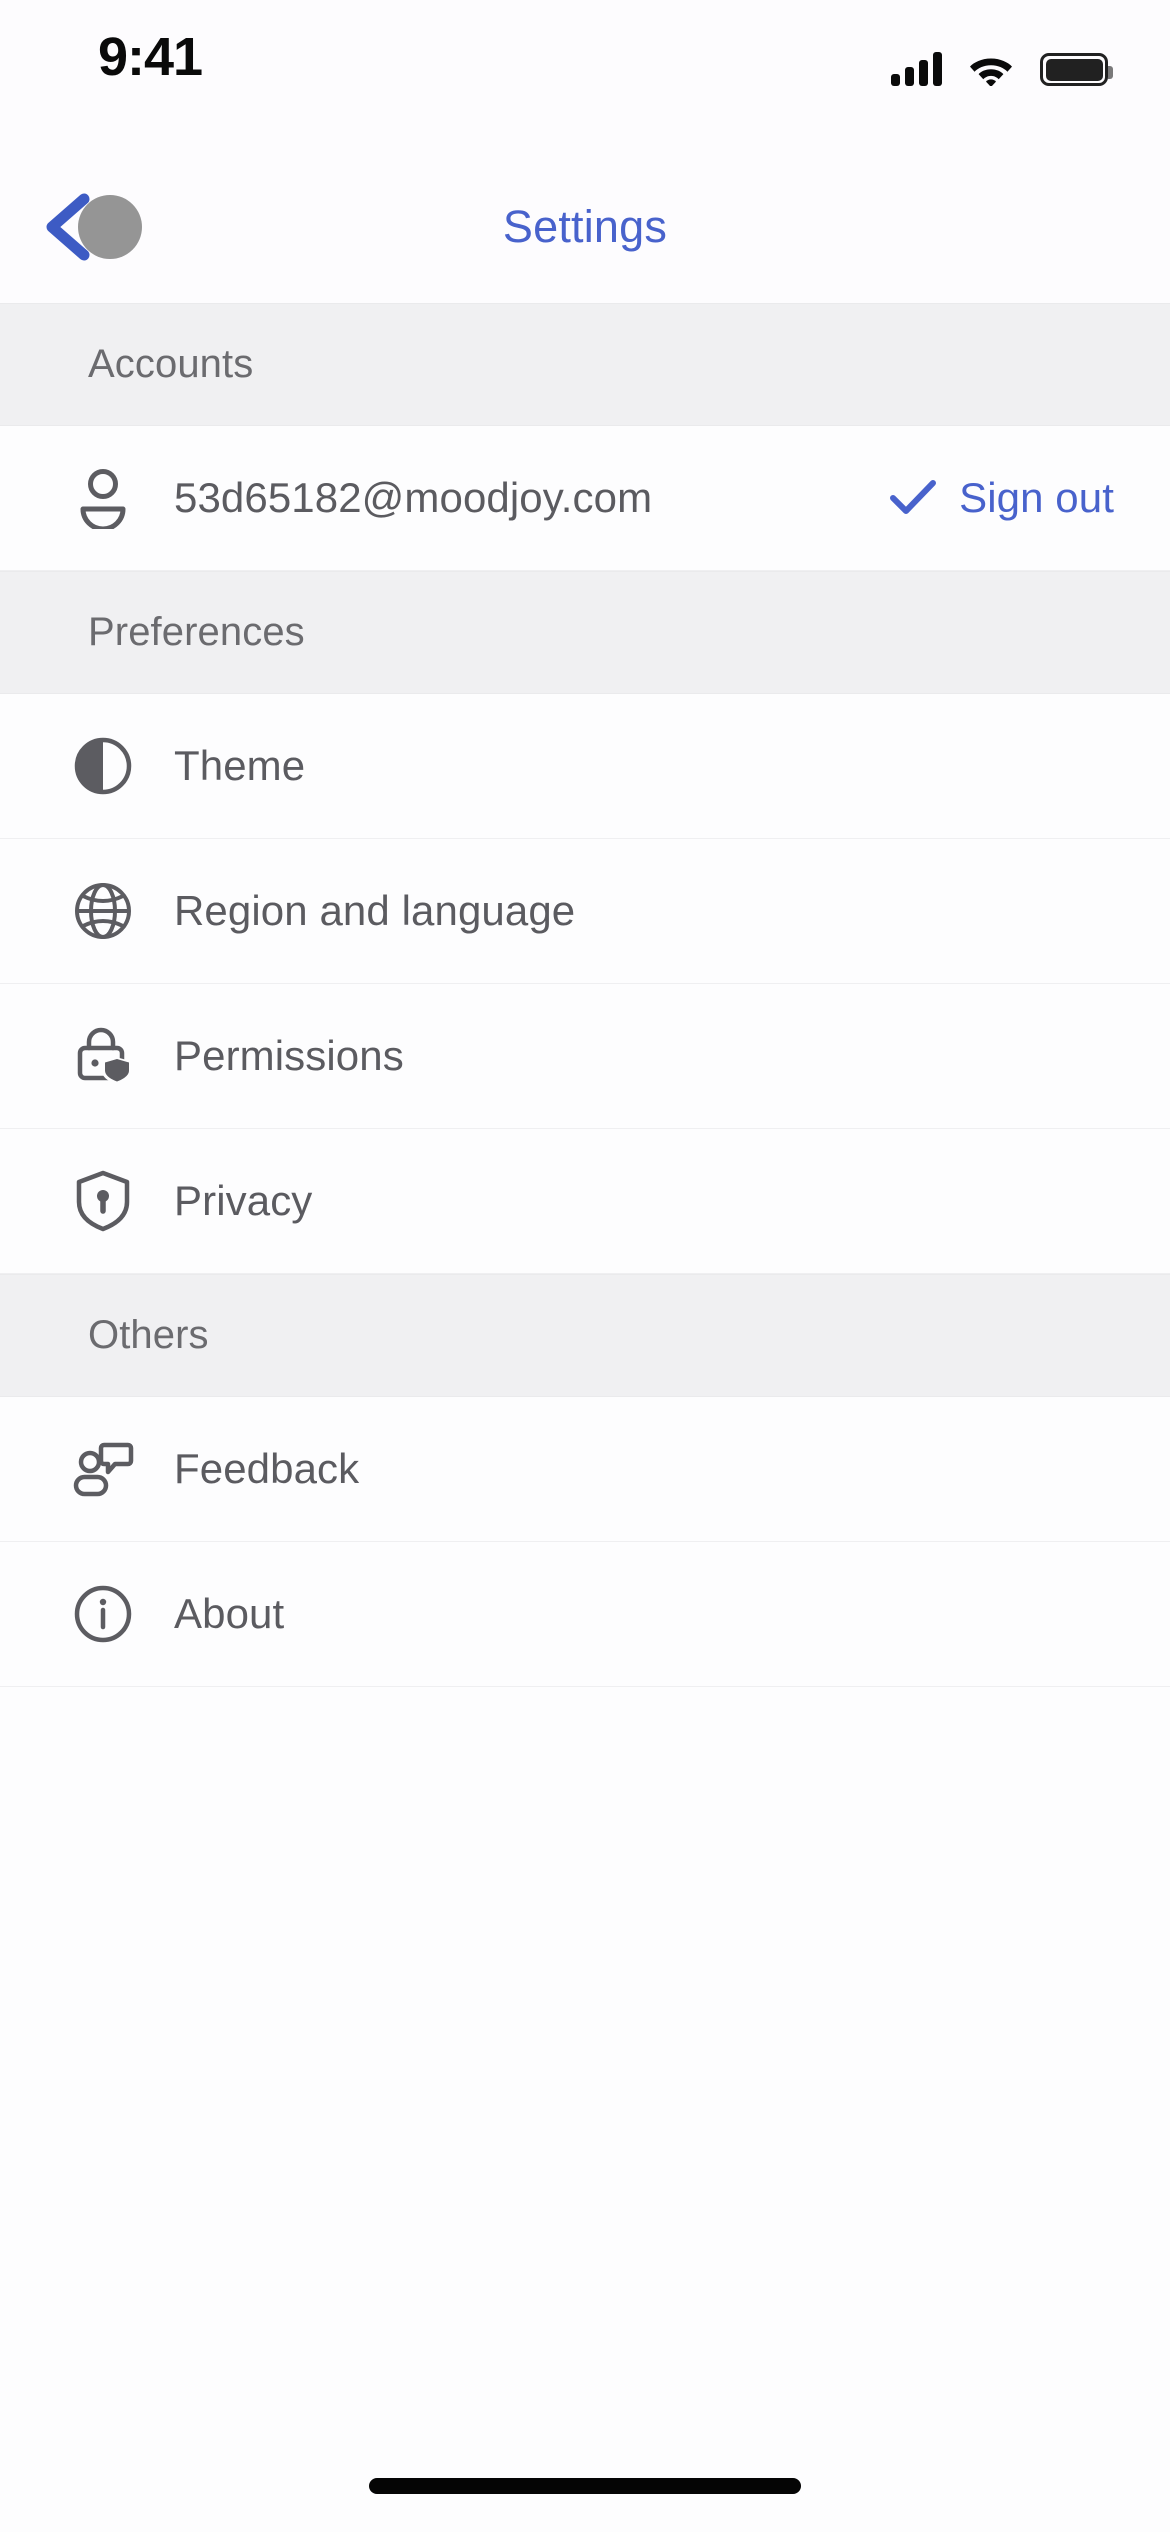 Image resolution: width=1170 pixels, height=2532 pixels. I want to click on home-indicator-area, so click(585, 2486).